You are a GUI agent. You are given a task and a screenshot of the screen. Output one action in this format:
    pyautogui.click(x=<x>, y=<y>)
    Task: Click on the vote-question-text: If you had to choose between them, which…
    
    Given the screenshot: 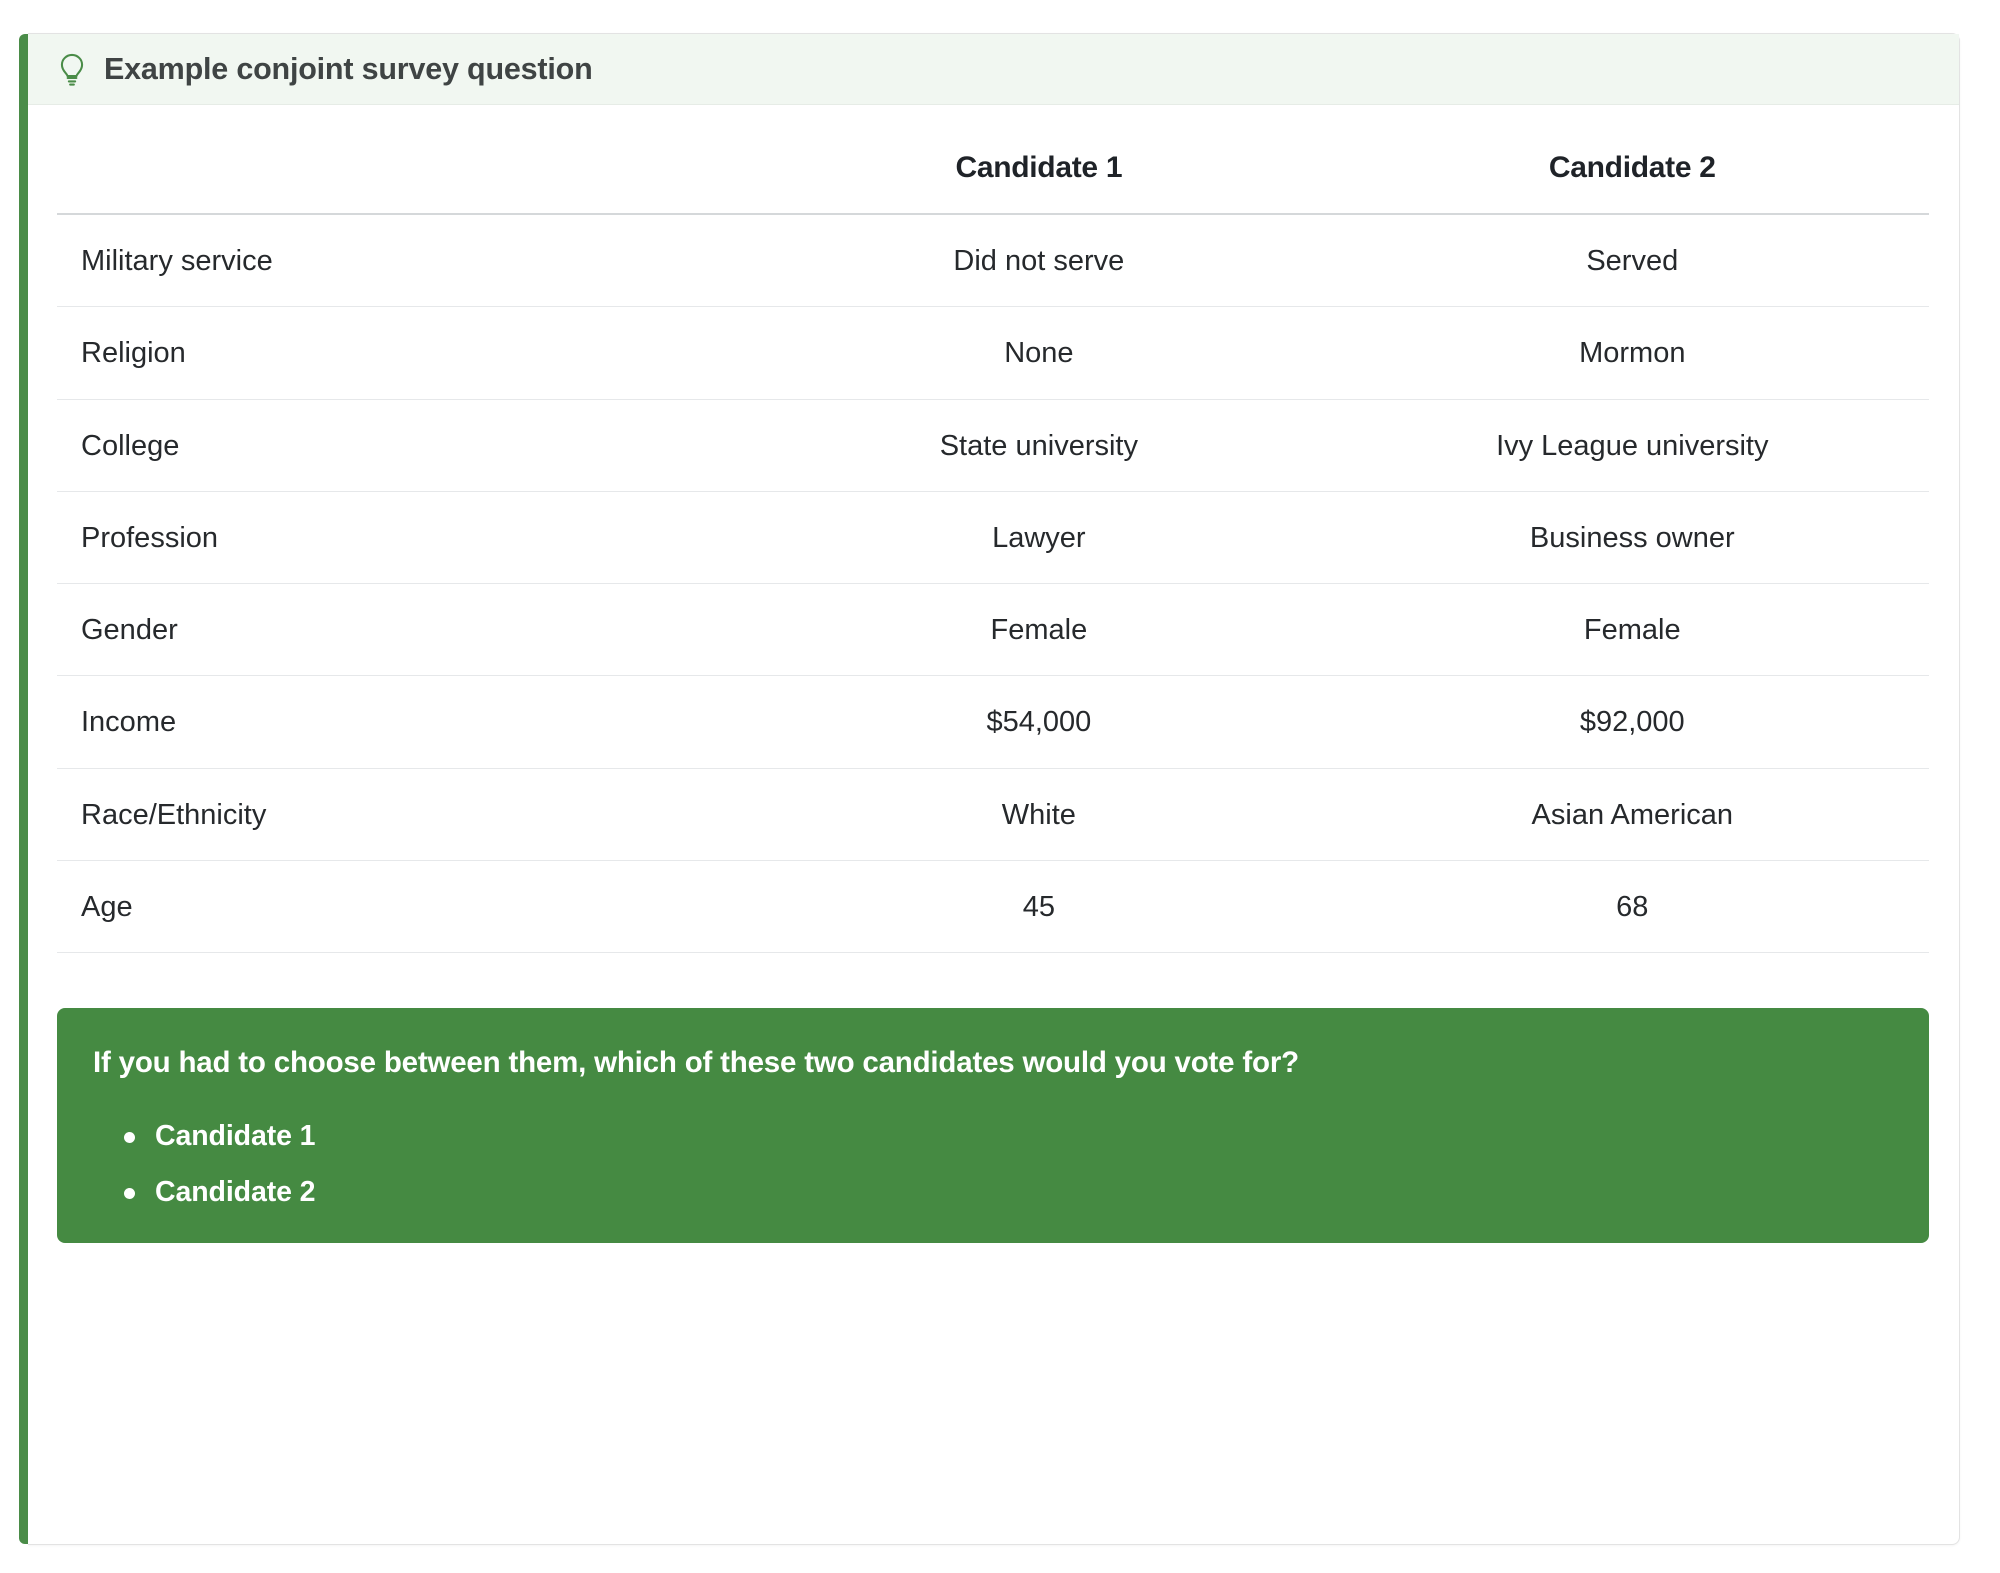 What is the action you would take?
    pyautogui.click(x=696, y=1062)
    